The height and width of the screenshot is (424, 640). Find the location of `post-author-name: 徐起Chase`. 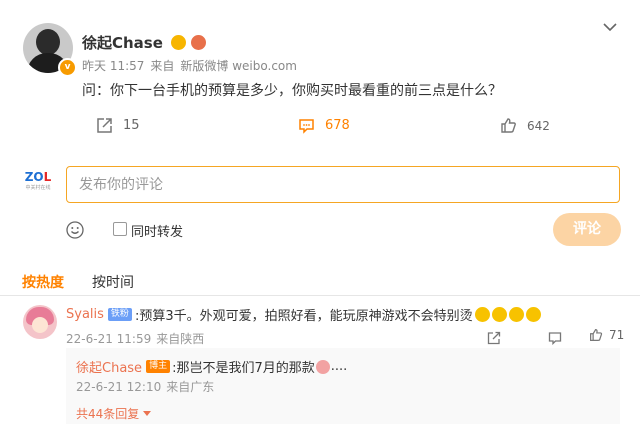

post-author-name: 徐起Chase is located at coordinates (144, 42).